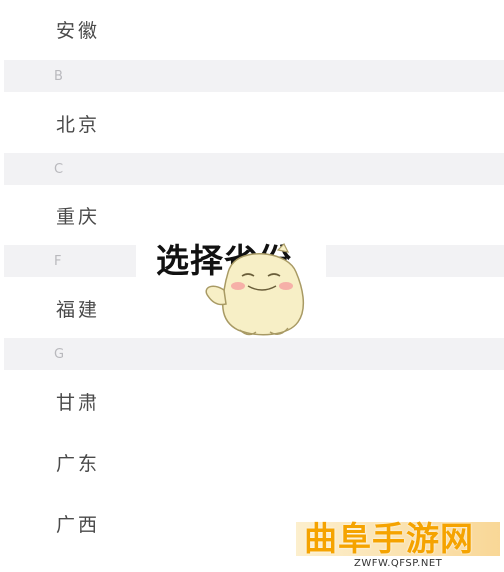  I want to click on section-letter: C, so click(59, 169).